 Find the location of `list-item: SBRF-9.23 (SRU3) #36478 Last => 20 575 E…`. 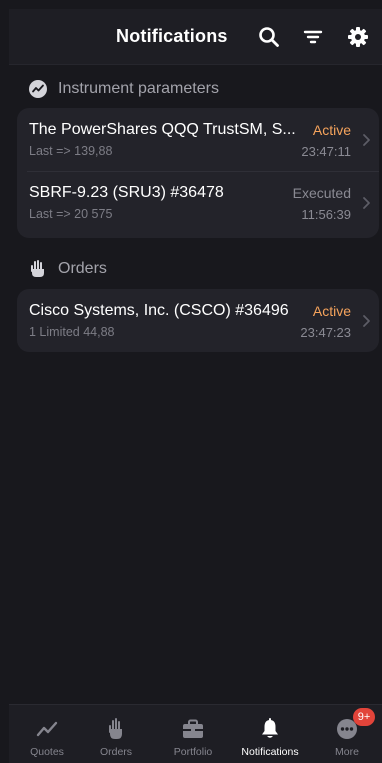

list-item: SBRF-9.23 (SRU3) #36478 Last => 20 575 E… is located at coordinates (198, 202).